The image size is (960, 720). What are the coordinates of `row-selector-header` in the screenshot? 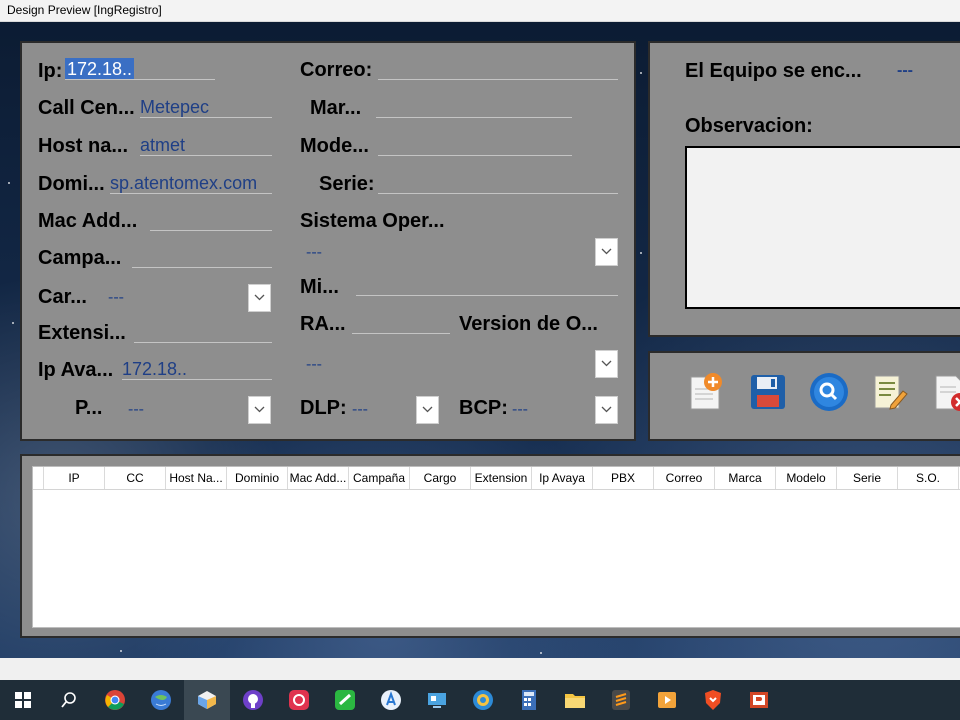 It's located at (38, 478).